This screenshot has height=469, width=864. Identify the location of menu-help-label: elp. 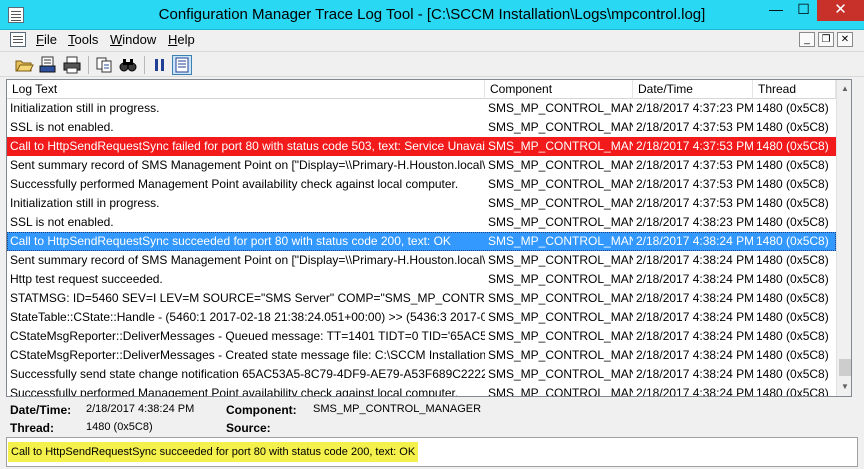
(186, 39).